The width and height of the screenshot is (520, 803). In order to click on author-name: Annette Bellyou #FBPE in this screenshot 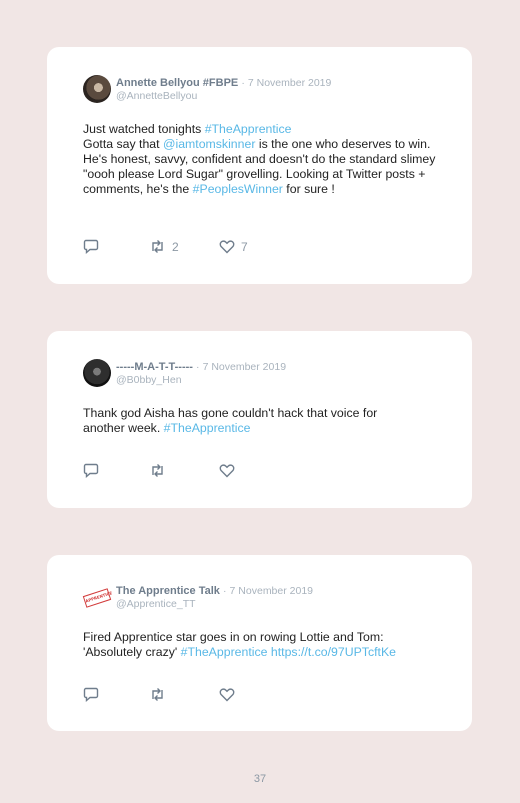, I will do `click(177, 83)`.